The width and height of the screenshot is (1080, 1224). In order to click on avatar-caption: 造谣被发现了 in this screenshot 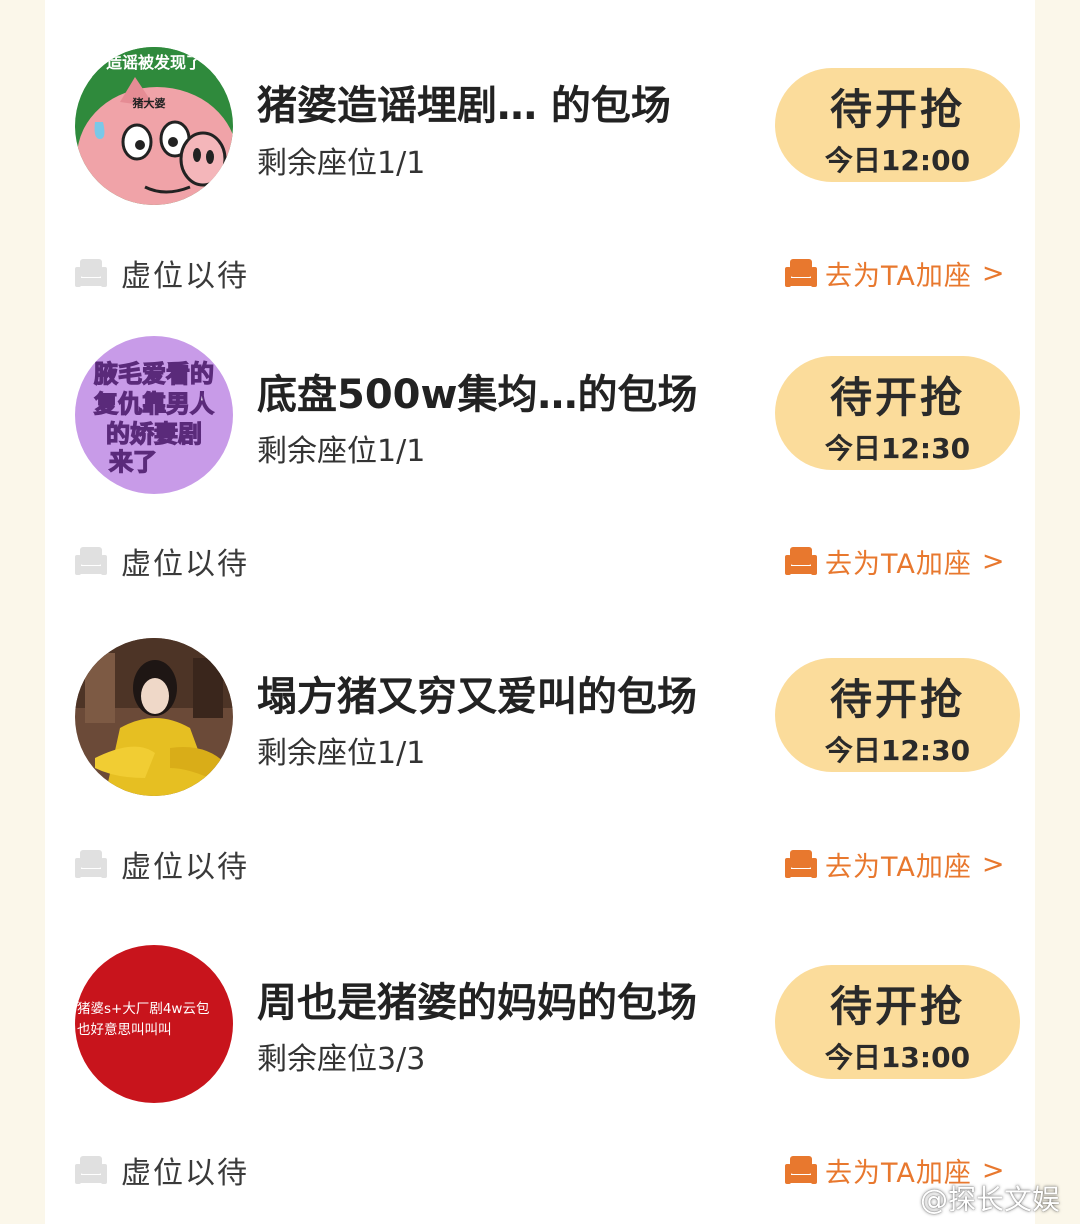, I will do `click(154, 62)`.